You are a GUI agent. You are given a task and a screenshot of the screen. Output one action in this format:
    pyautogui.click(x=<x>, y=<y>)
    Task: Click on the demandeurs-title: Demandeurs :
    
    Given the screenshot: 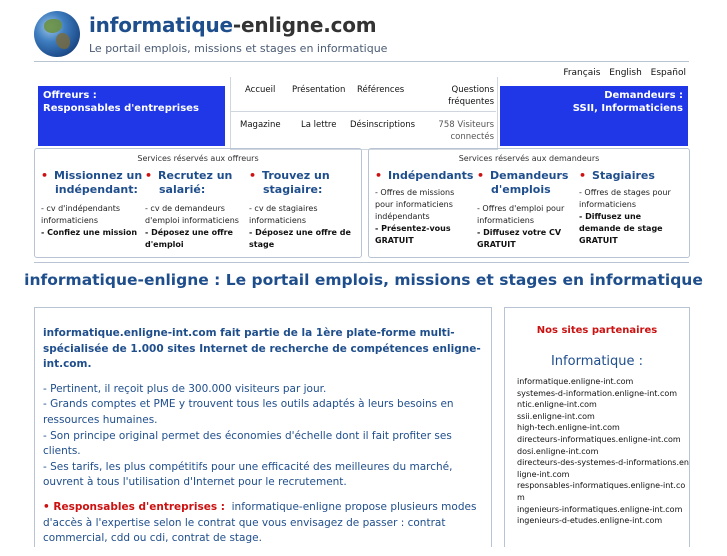 What is the action you would take?
    pyautogui.click(x=643, y=95)
    